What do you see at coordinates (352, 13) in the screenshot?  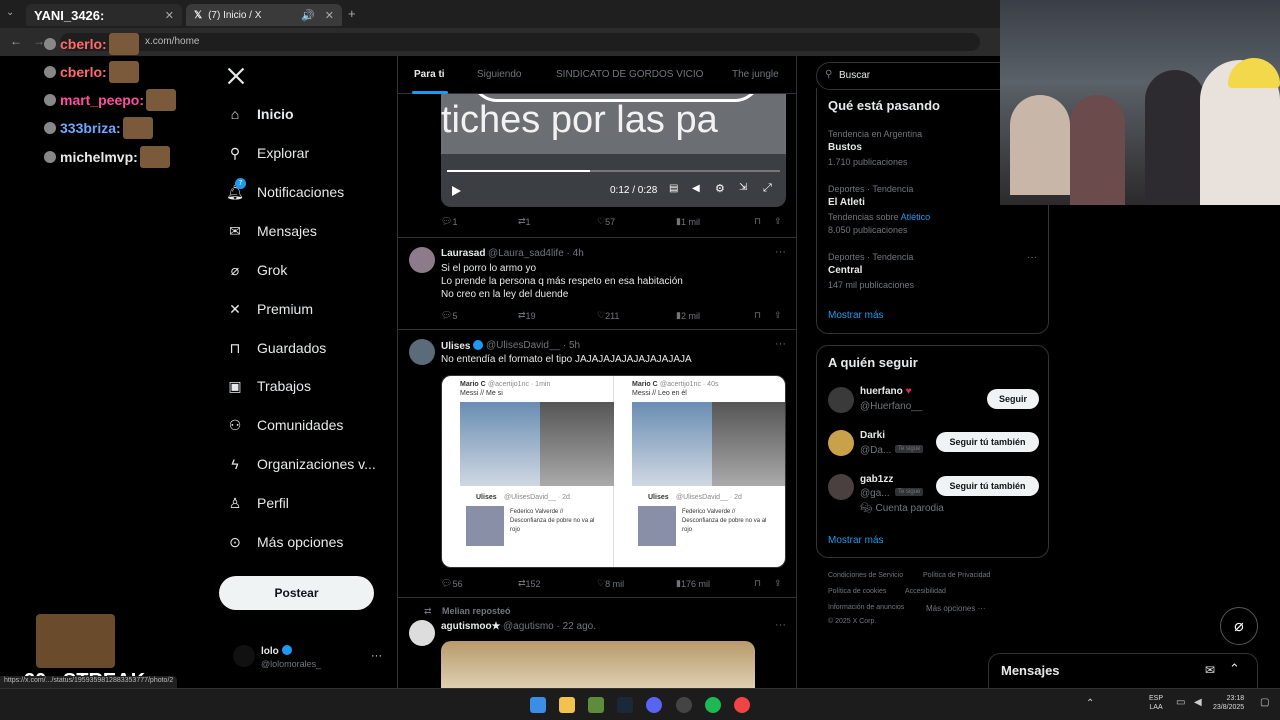 I see `new-tab-button: +` at bounding box center [352, 13].